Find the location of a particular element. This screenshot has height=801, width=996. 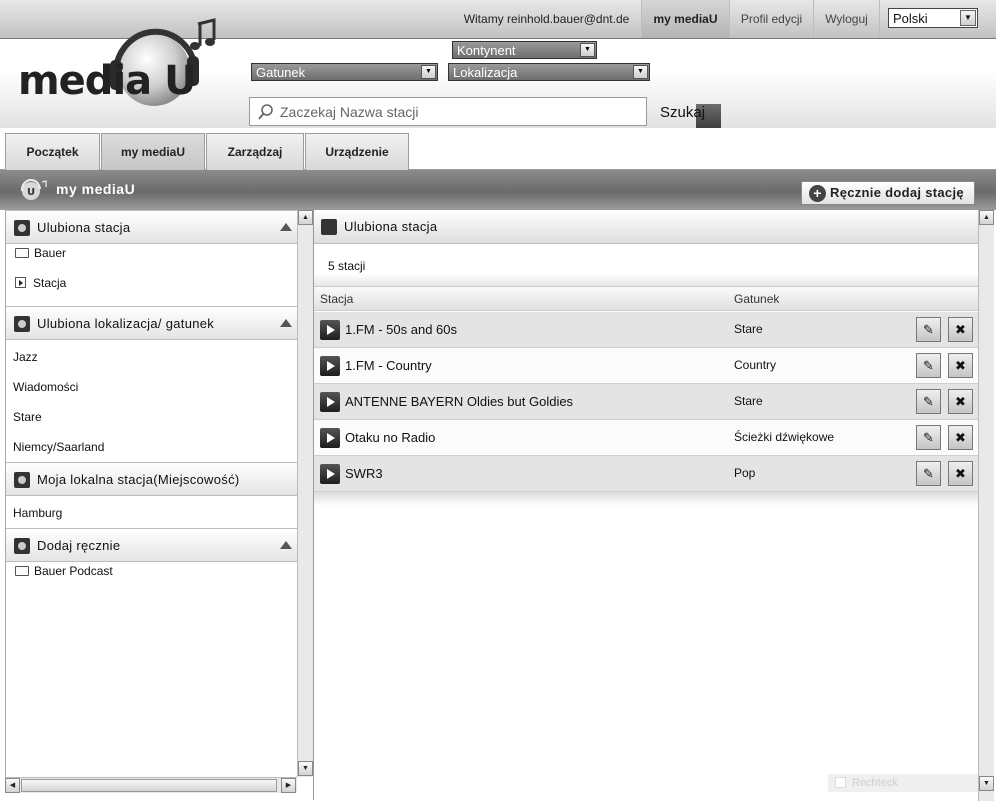

station-name: 1.FM - Country is located at coordinates (388, 365).